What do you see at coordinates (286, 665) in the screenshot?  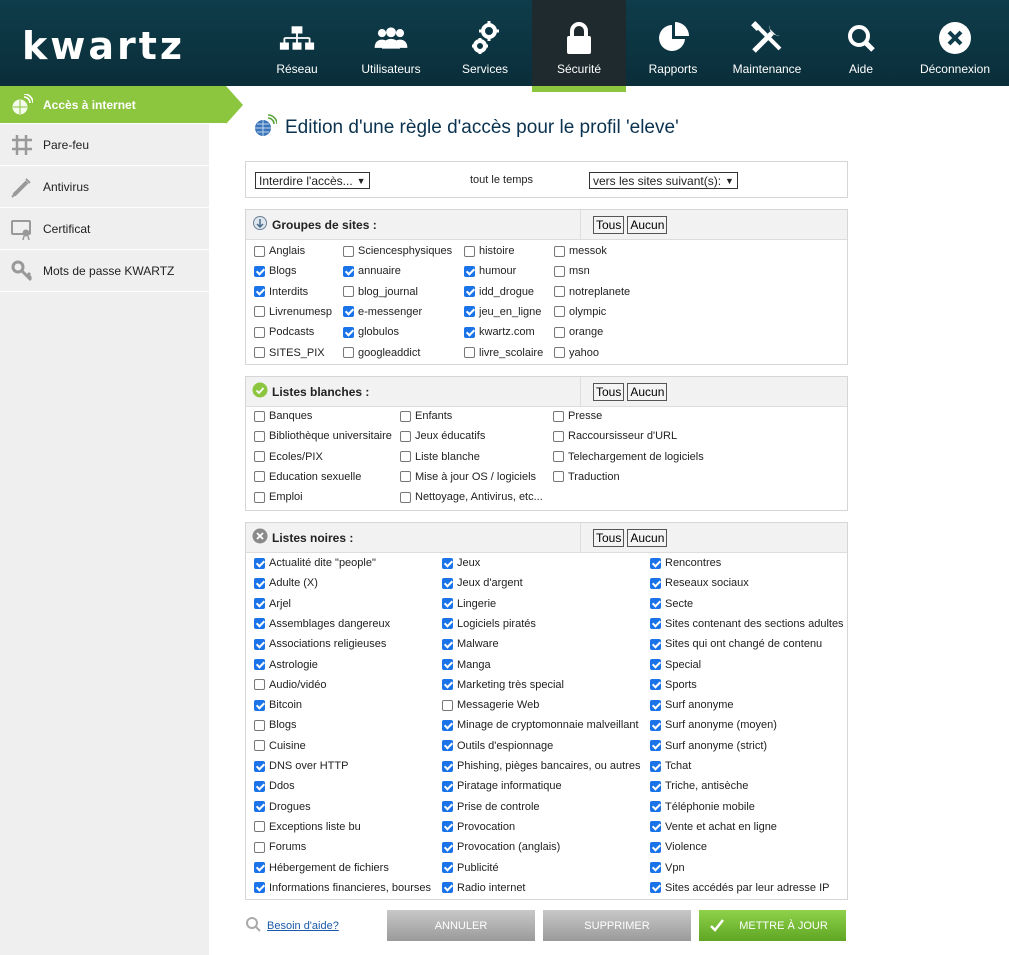 I see `blacklists-checkbox-item: Astrologie` at bounding box center [286, 665].